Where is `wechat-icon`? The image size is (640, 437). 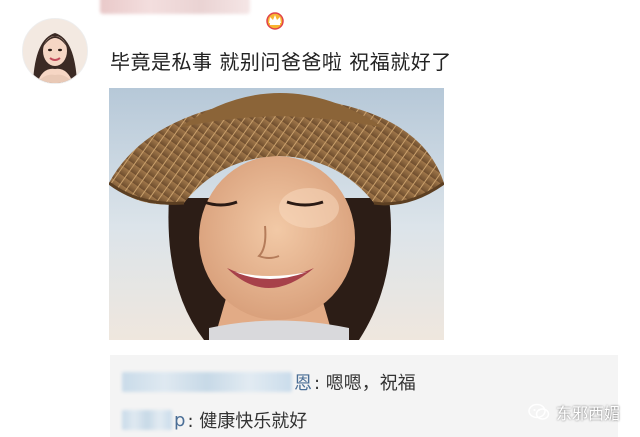 wechat-icon is located at coordinates (539, 411).